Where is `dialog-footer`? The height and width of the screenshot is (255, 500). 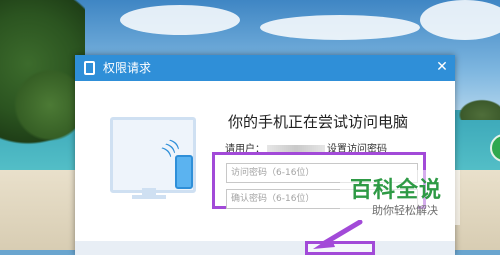
dialog-footer is located at coordinates (265, 248).